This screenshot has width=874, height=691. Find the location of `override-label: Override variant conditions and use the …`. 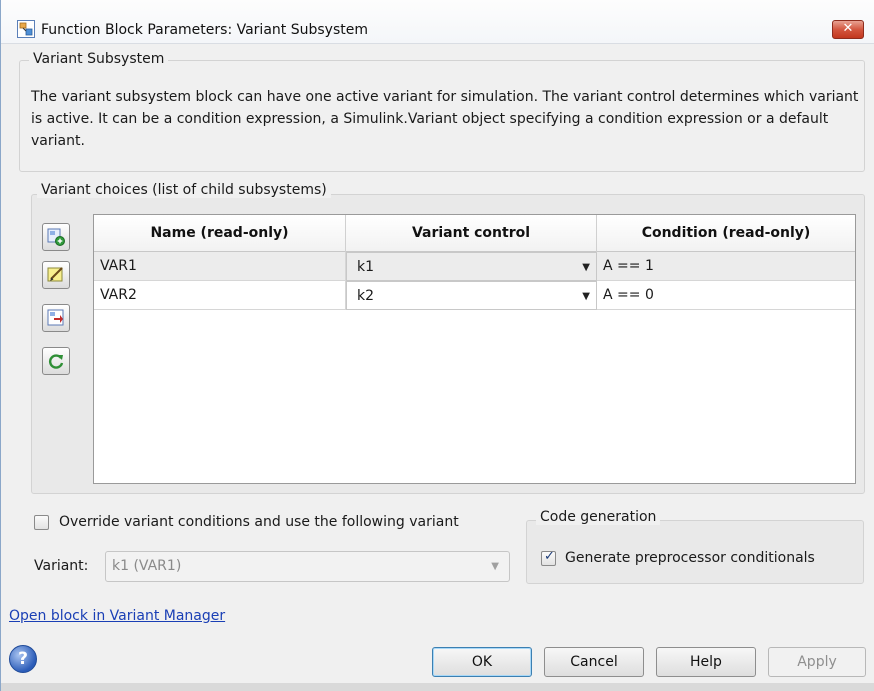

override-label: Override variant conditions and use the … is located at coordinates (259, 522).